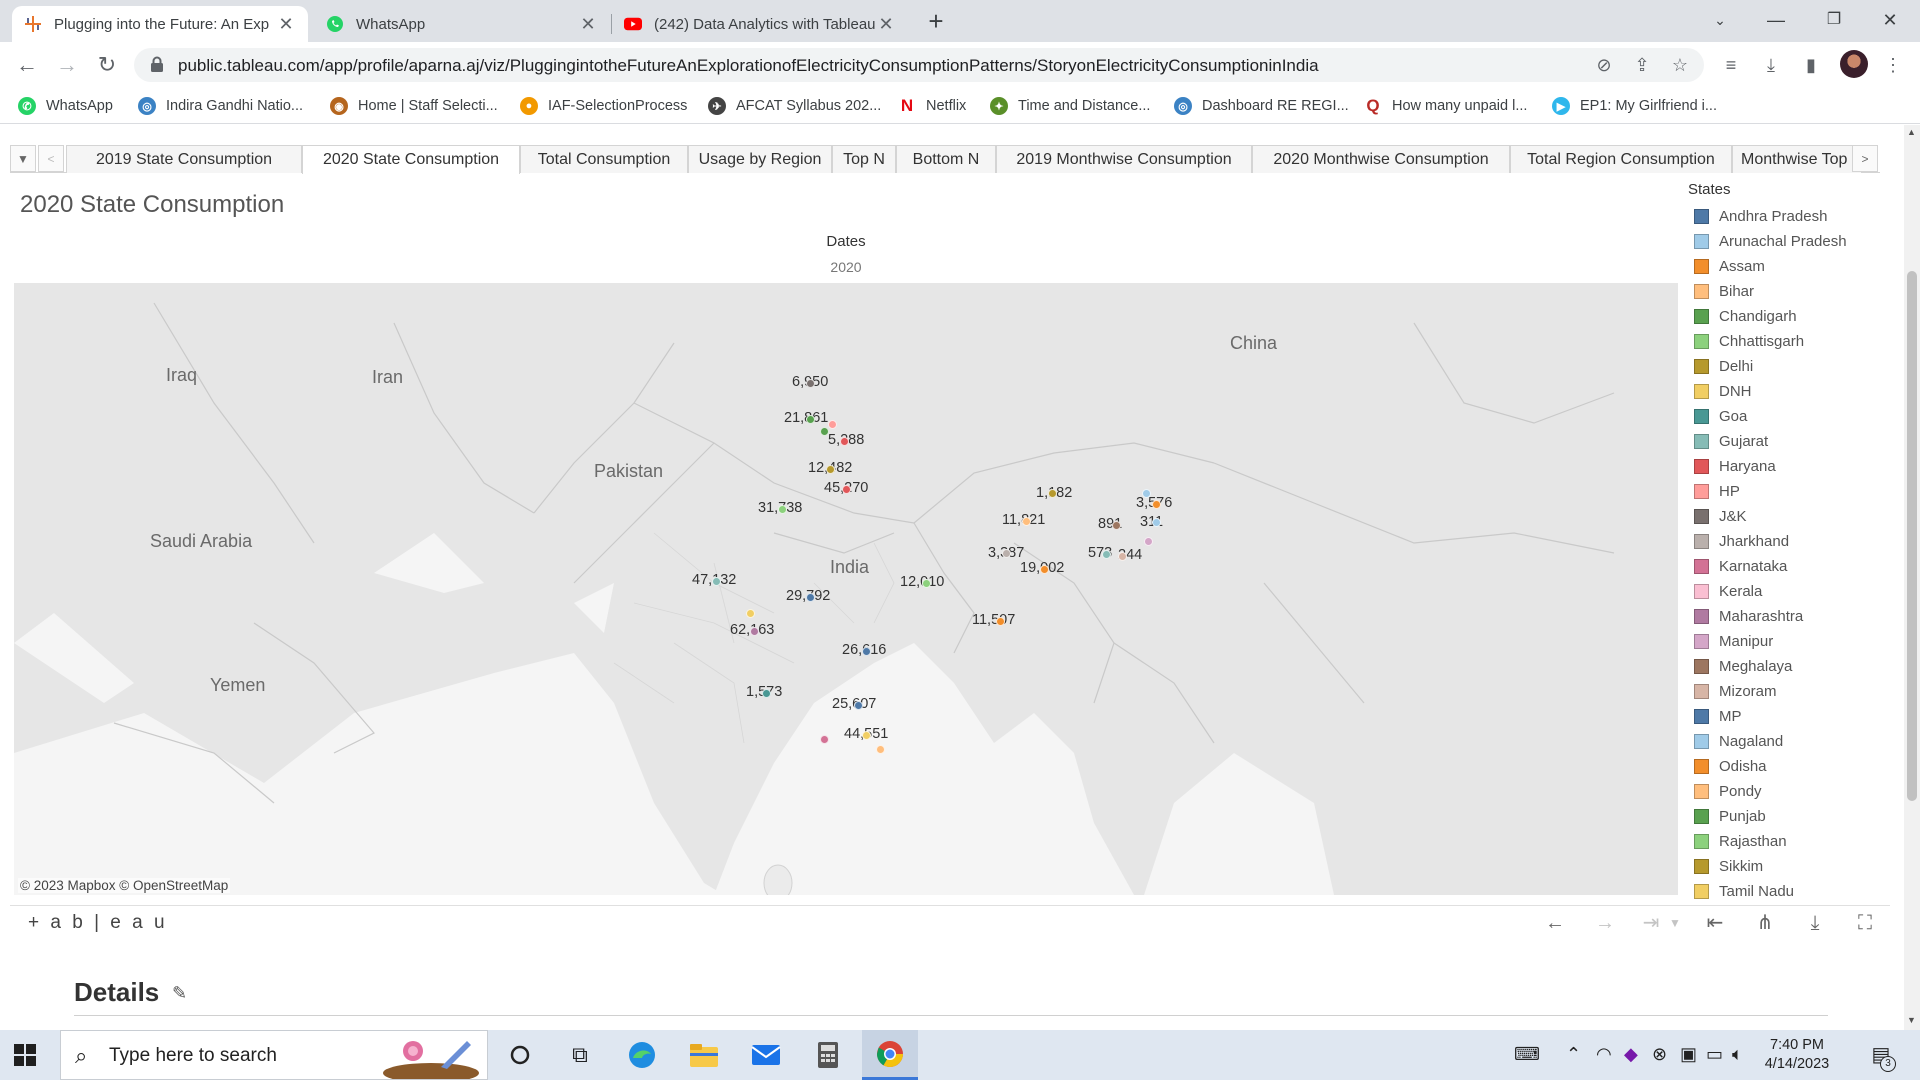 The width and height of the screenshot is (1920, 1080). I want to click on meet-icon: ▣, so click(1688, 1054).